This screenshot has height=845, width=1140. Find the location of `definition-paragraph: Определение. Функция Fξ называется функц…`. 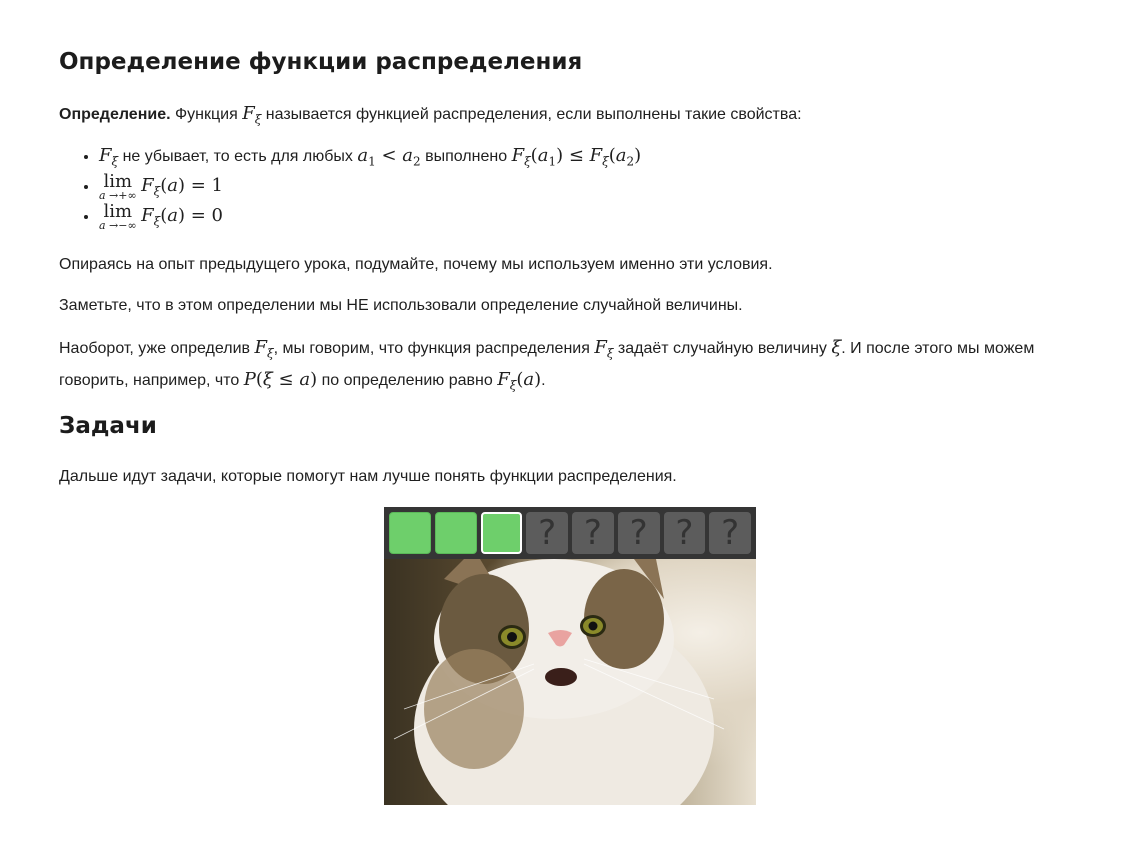

definition-paragraph: Определение. Функция Fξ называется функц… is located at coordinates (569, 117).